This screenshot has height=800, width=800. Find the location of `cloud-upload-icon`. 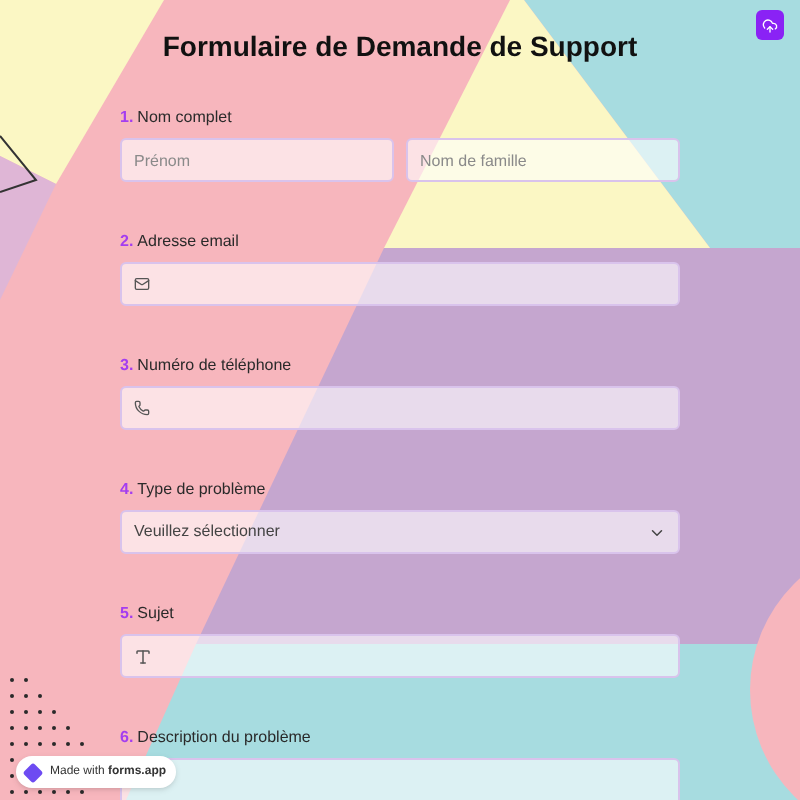

cloud-upload-icon is located at coordinates (770, 25).